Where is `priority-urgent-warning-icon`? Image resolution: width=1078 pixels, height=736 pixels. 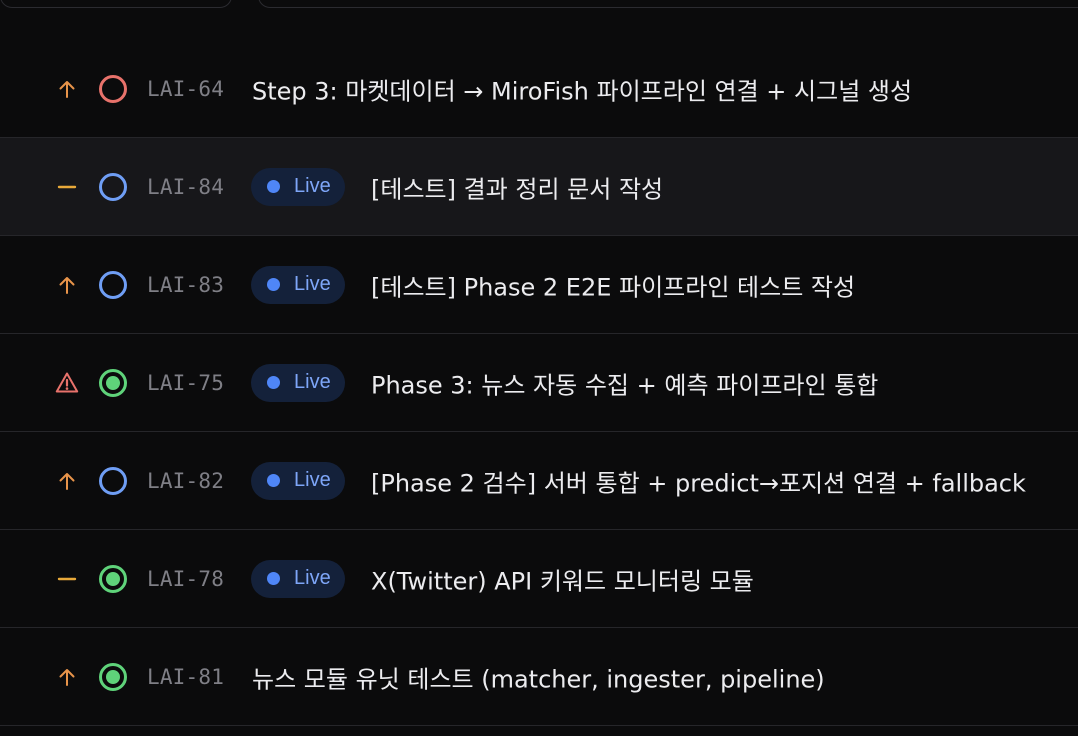
priority-urgent-warning-icon is located at coordinates (67, 383).